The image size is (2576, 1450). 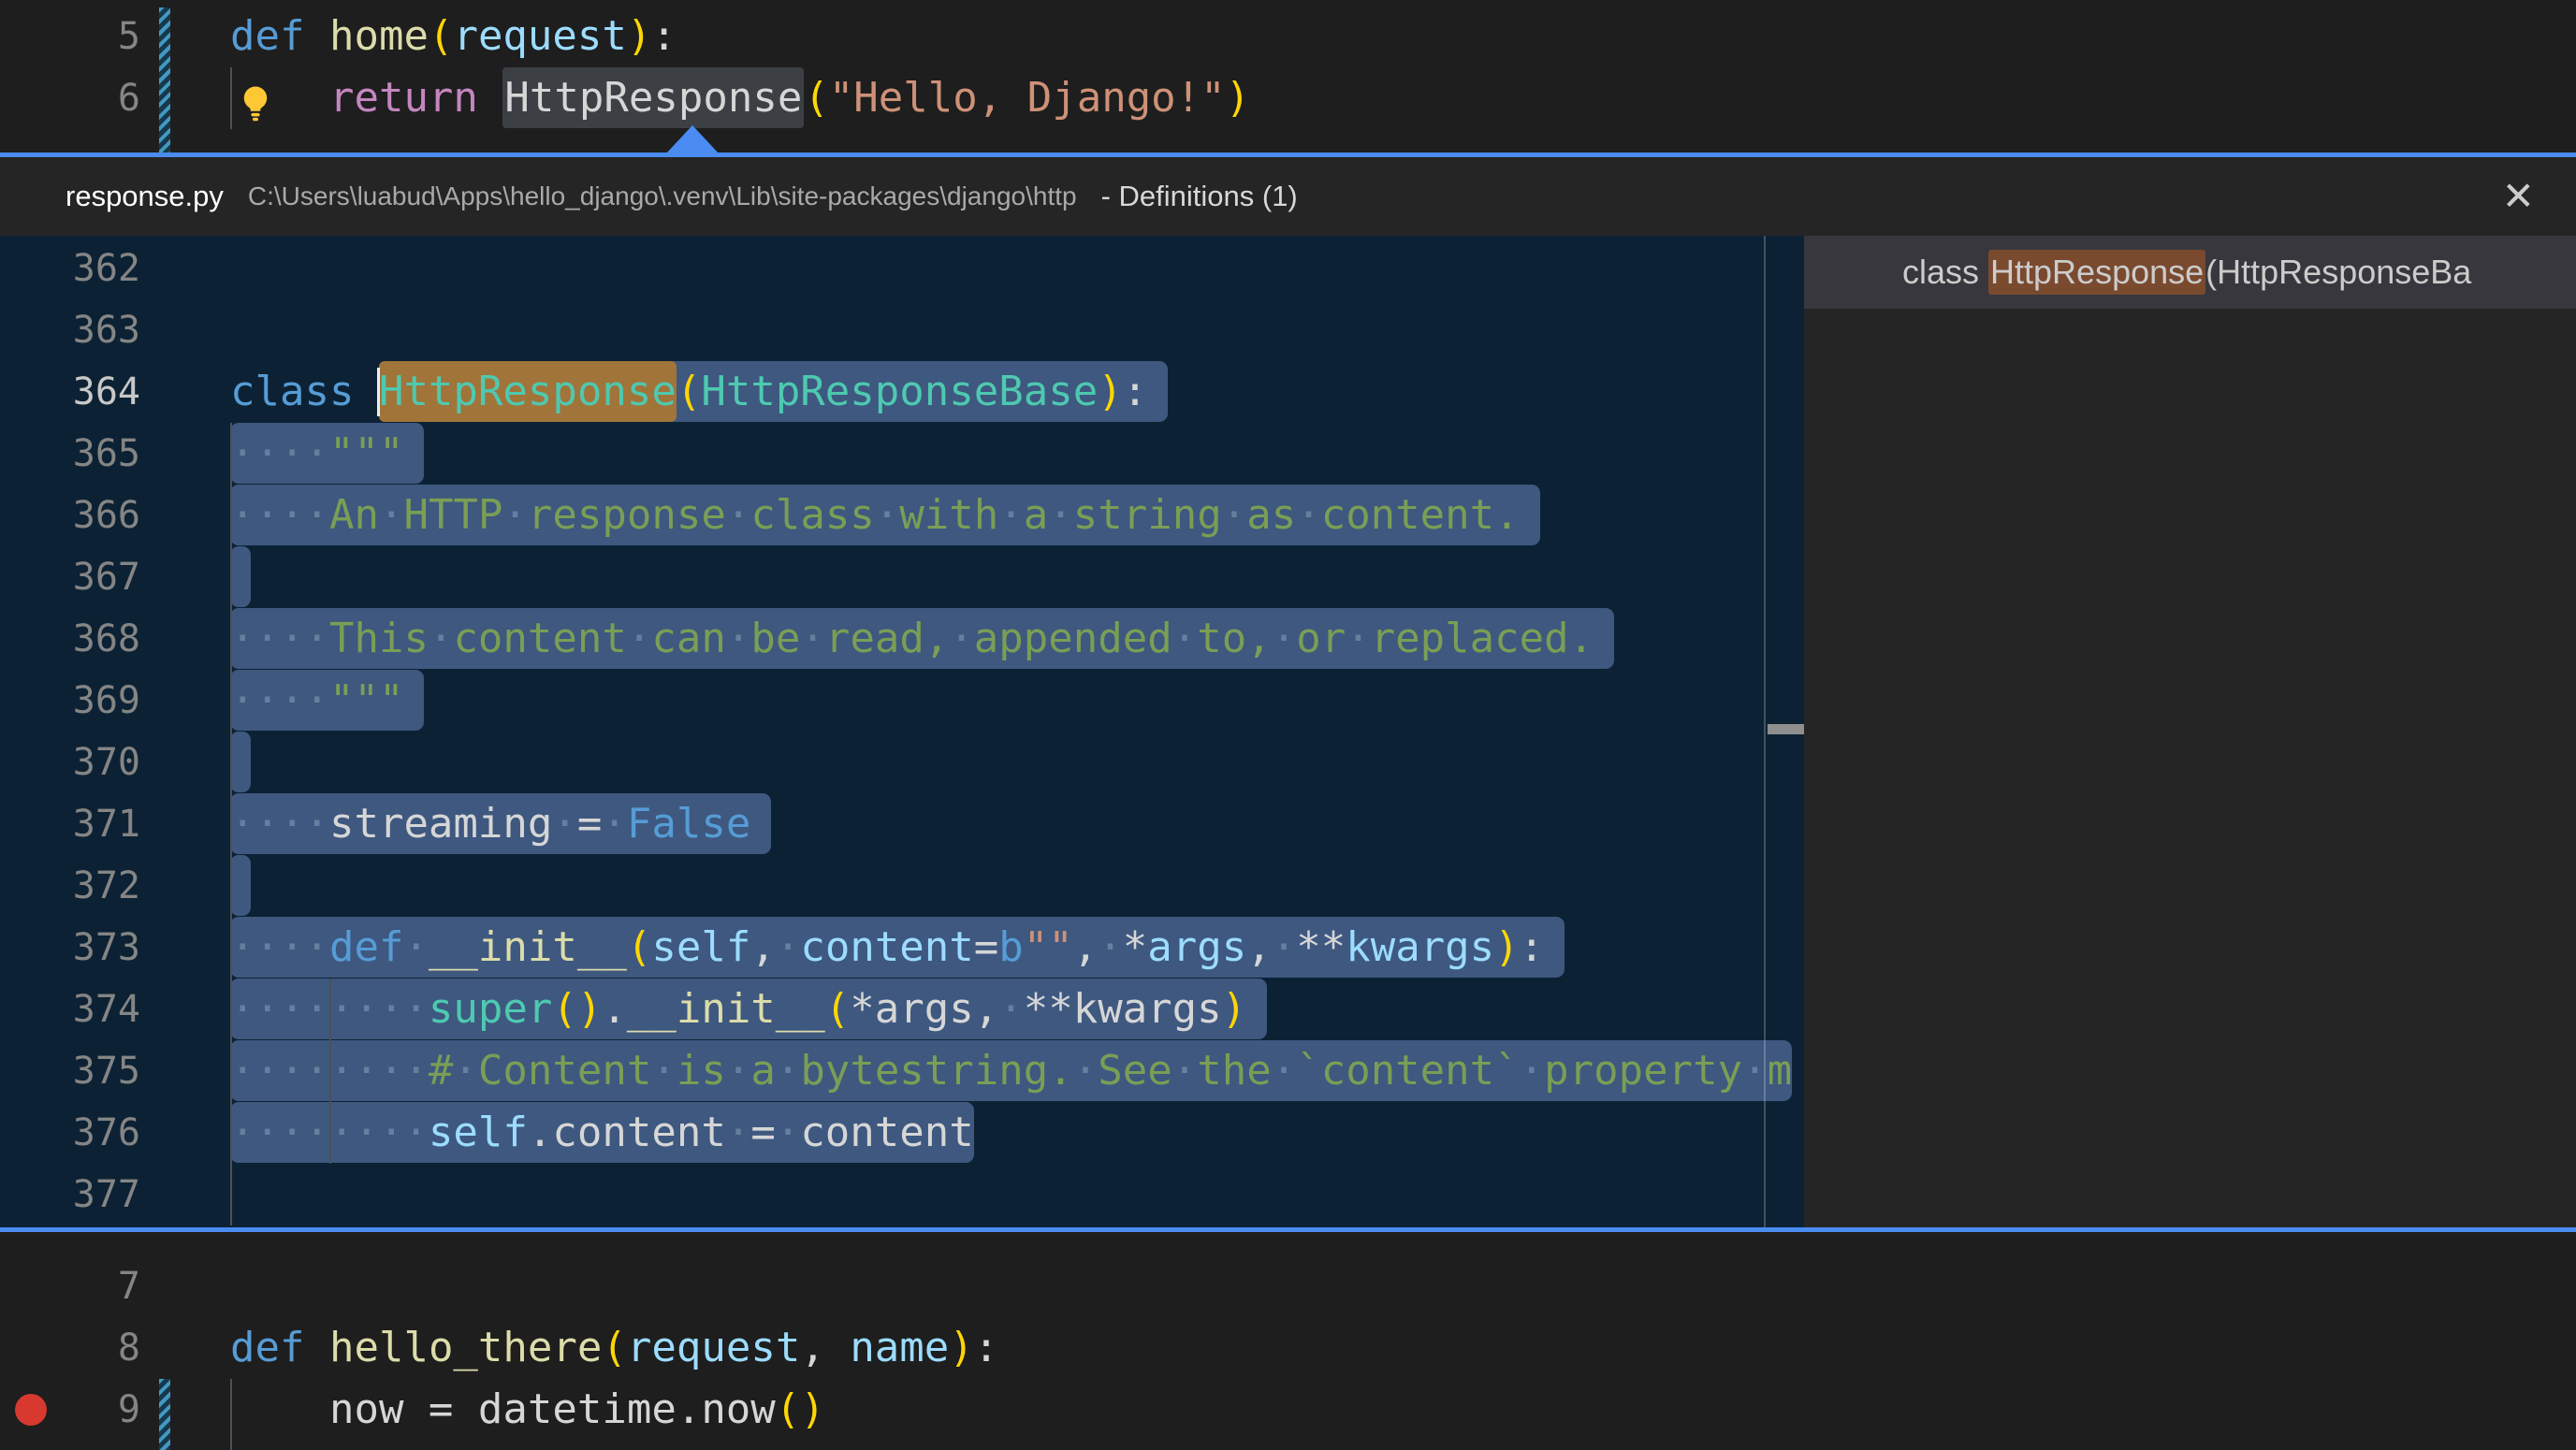 I want to click on code-line: 372 ​, so click(x=902, y=886).